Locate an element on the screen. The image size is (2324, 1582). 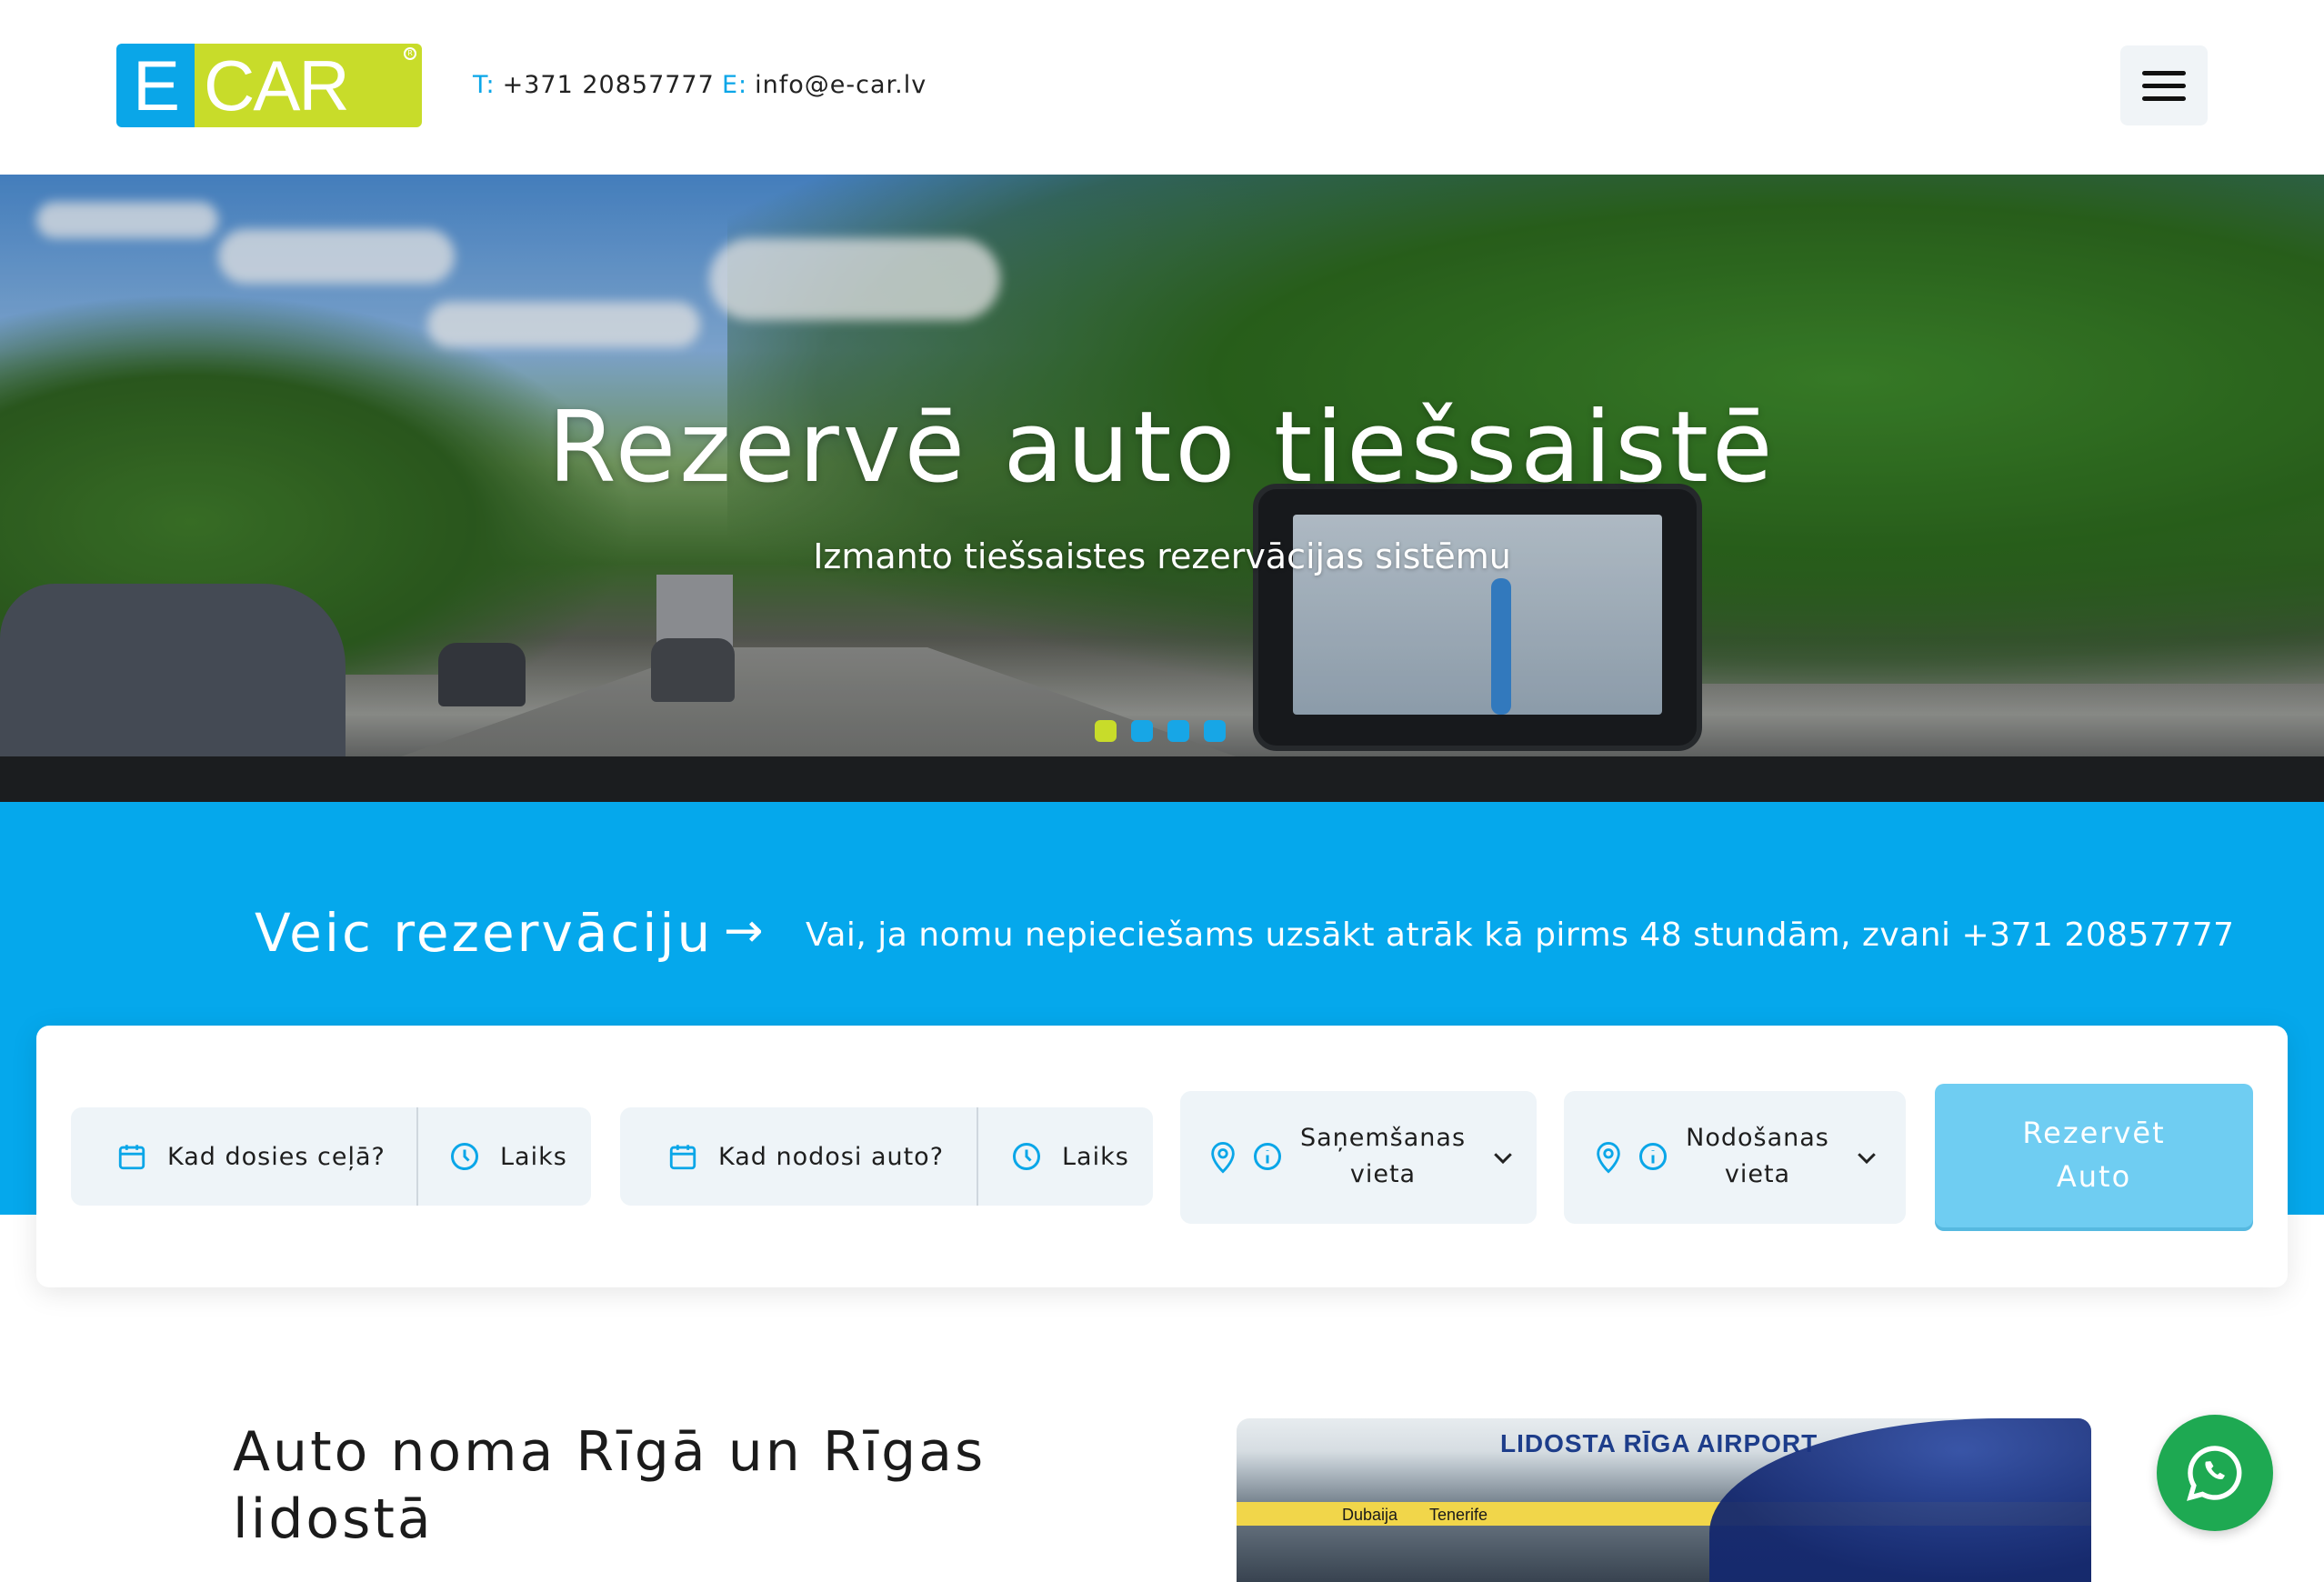
registered-mark-icon: R is located at coordinates (410, 53).